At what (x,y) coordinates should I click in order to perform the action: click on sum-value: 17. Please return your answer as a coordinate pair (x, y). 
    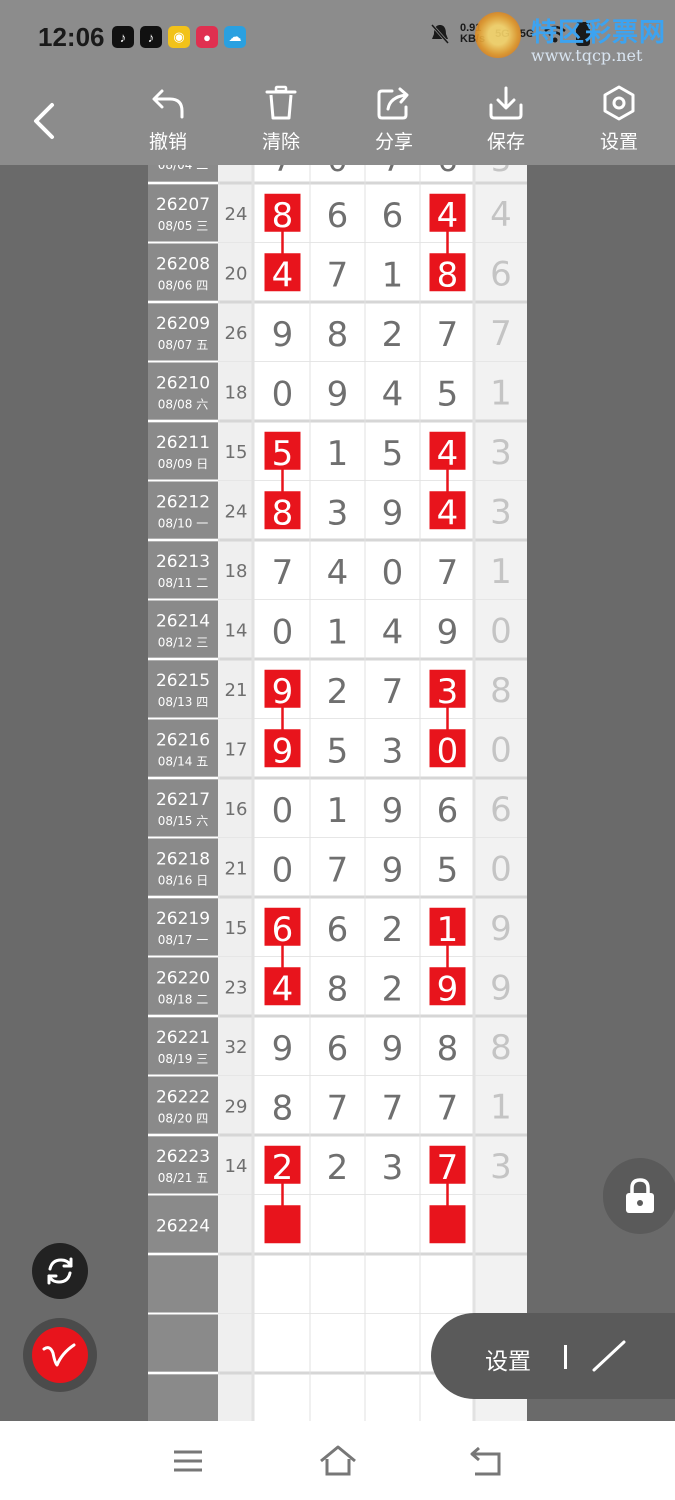
    Looking at the image, I should click on (236, 749).